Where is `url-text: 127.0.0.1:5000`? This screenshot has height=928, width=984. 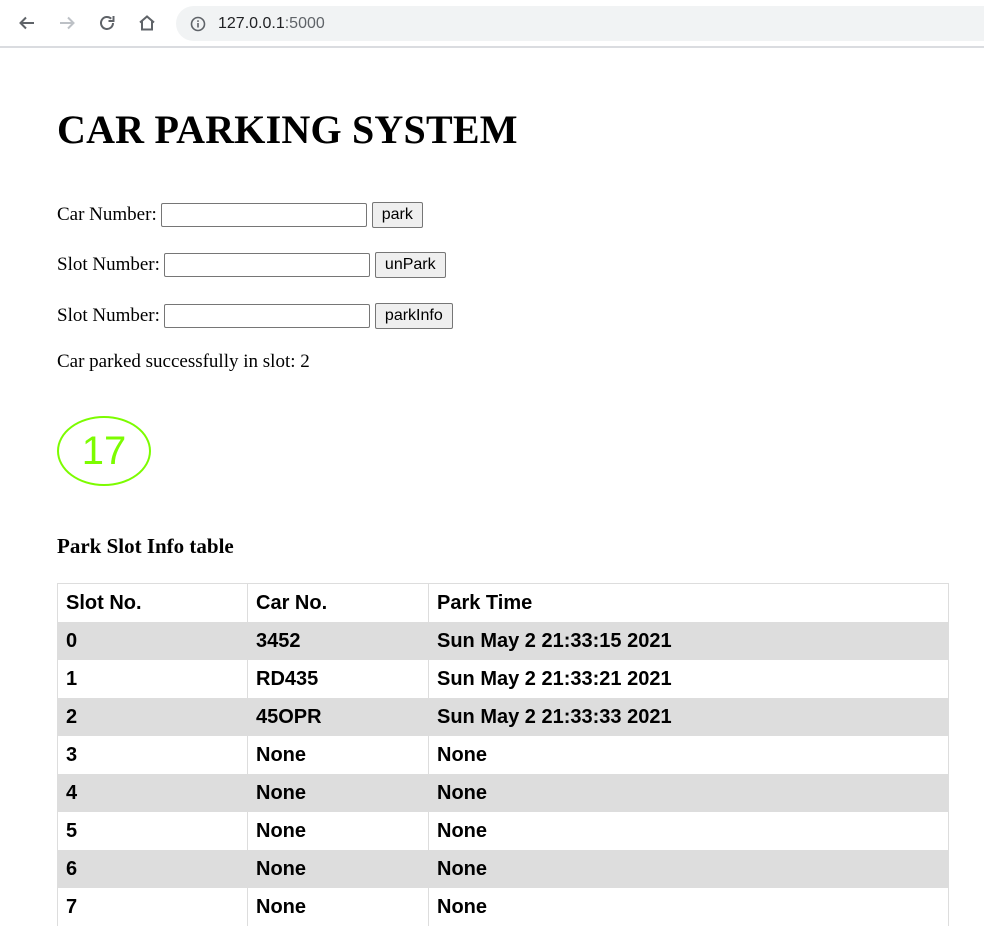 url-text: 127.0.0.1:5000 is located at coordinates (271, 24).